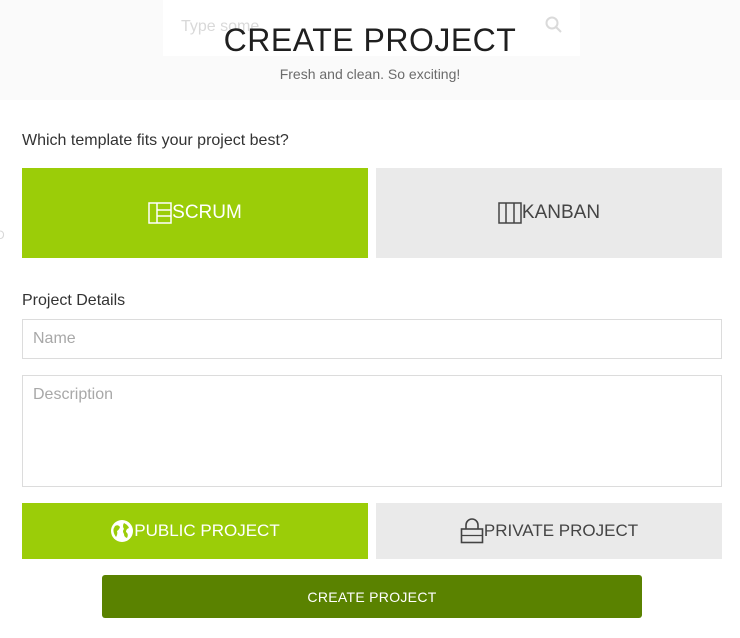 The height and width of the screenshot is (638, 740). What do you see at coordinates (74, 300) in the screenshot?
I see `project-details-label: Project Details` at bounding box center [74, 300].